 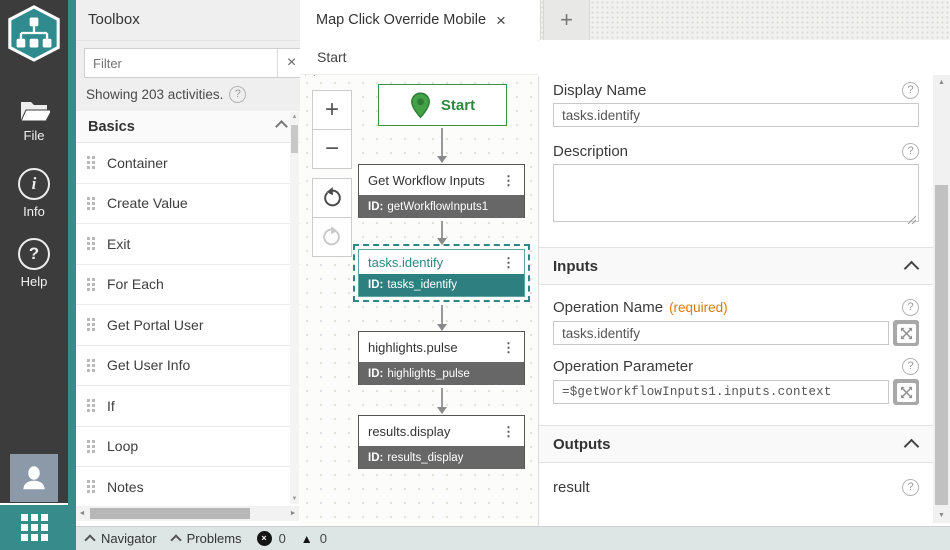 What do you see at coordinates (513, 538) in the screenshot?
I see `status-bar: Navigator Problems × 0 ▲ 0` at bounding box center [513, 538].